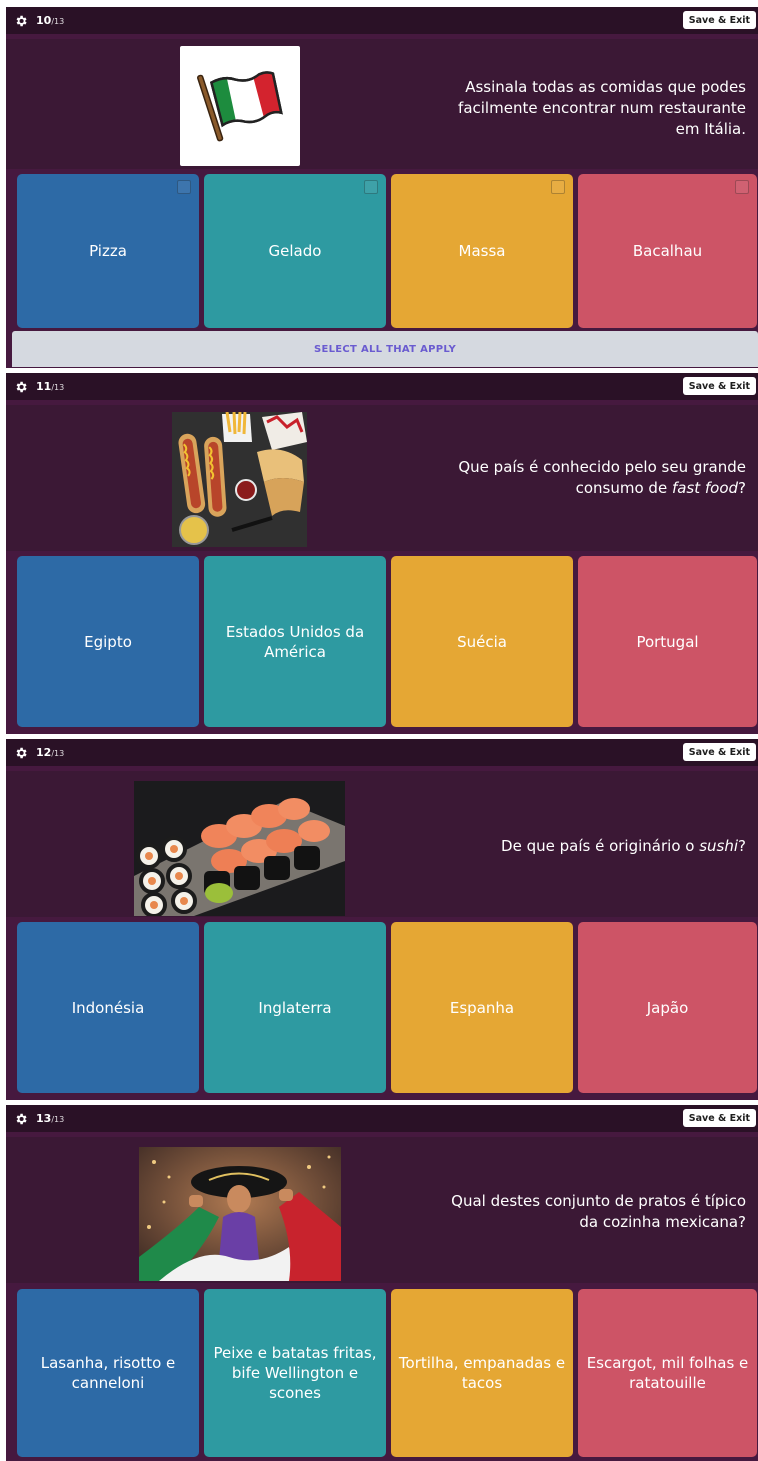 The image size is (758, 1461). I want to click on option-label: Pizza, so click(108, 251).